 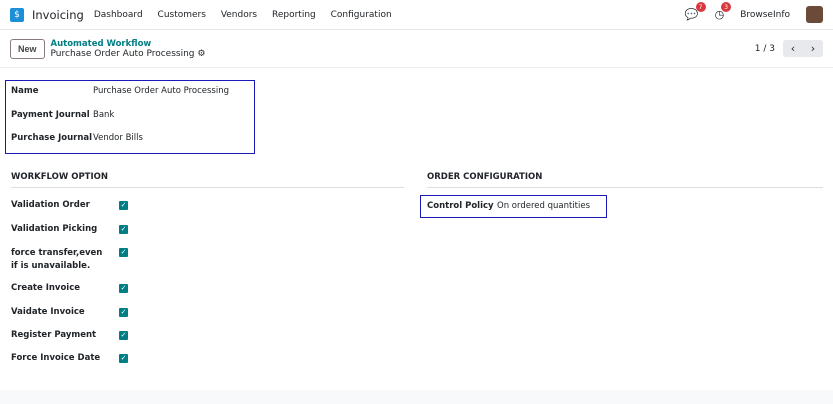 I want to click on register-payment-checkbox: ✓, so click(x=123, y=335).